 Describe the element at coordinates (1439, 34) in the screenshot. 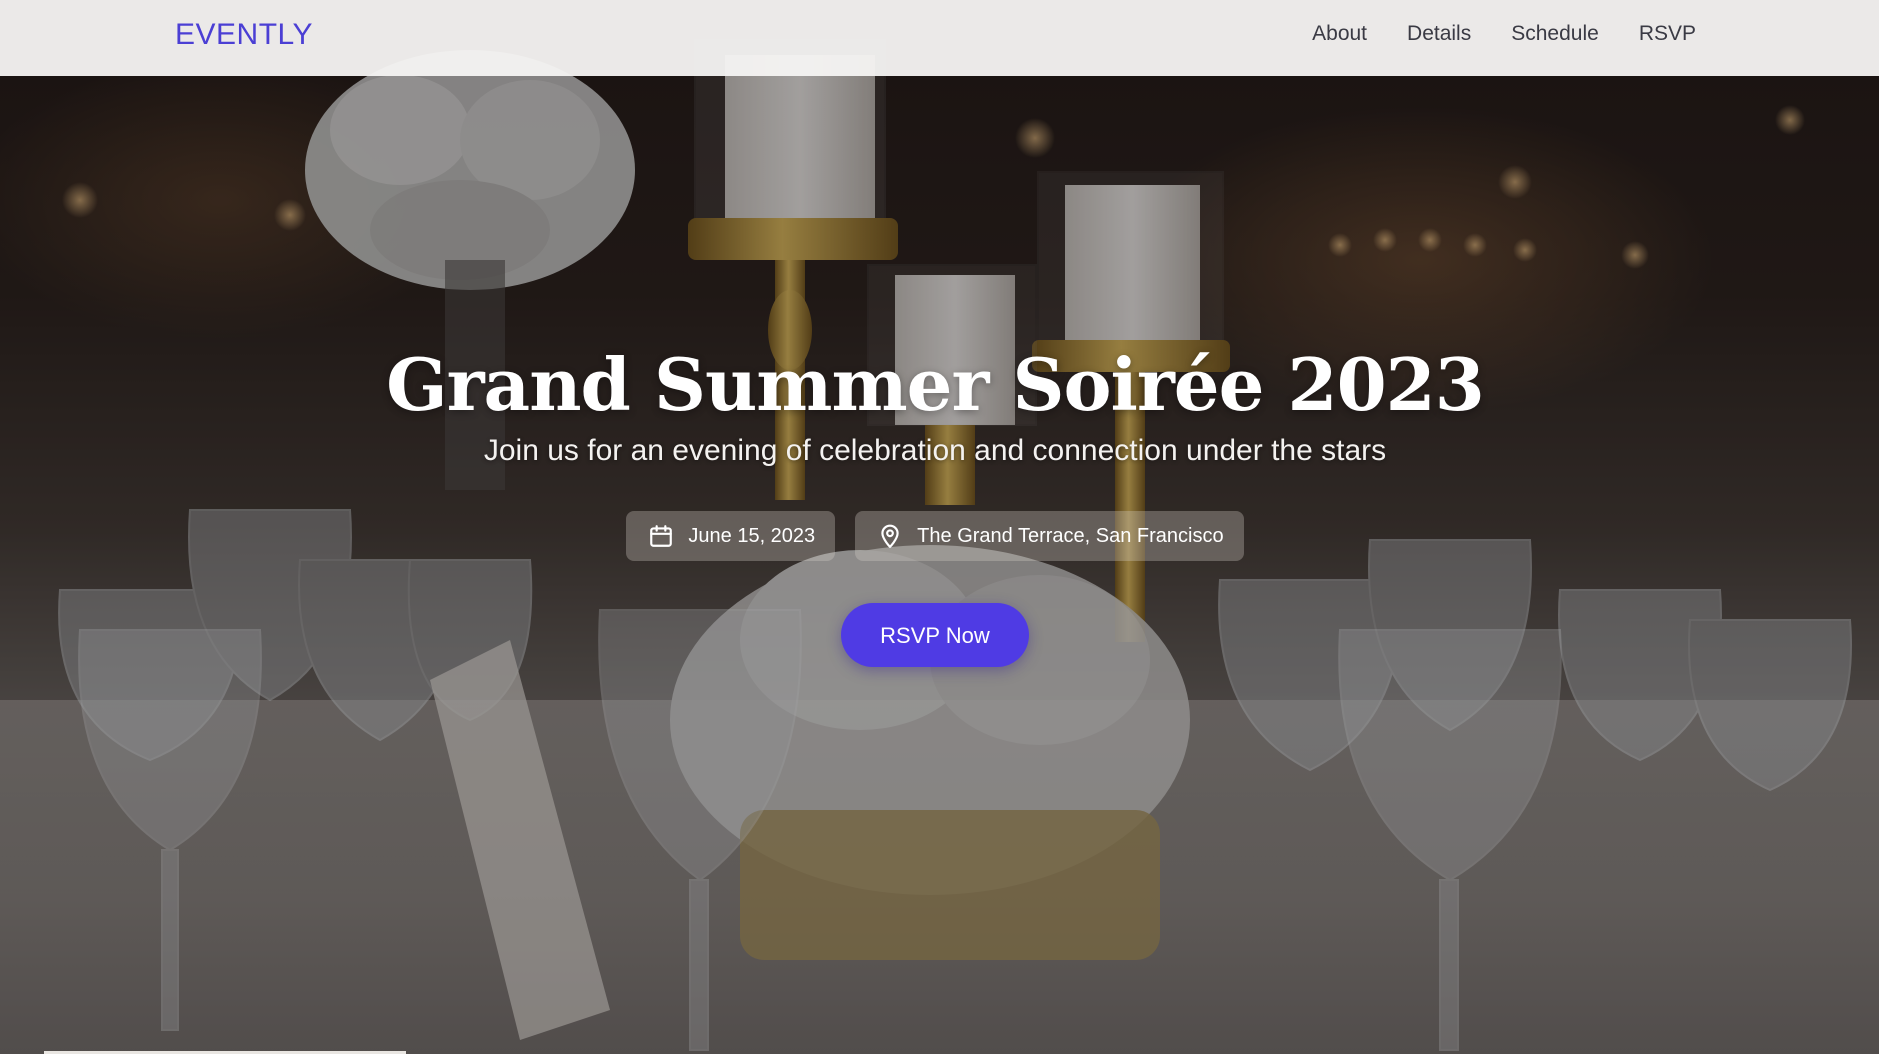

I see `nav-link-details: Details` at that location.